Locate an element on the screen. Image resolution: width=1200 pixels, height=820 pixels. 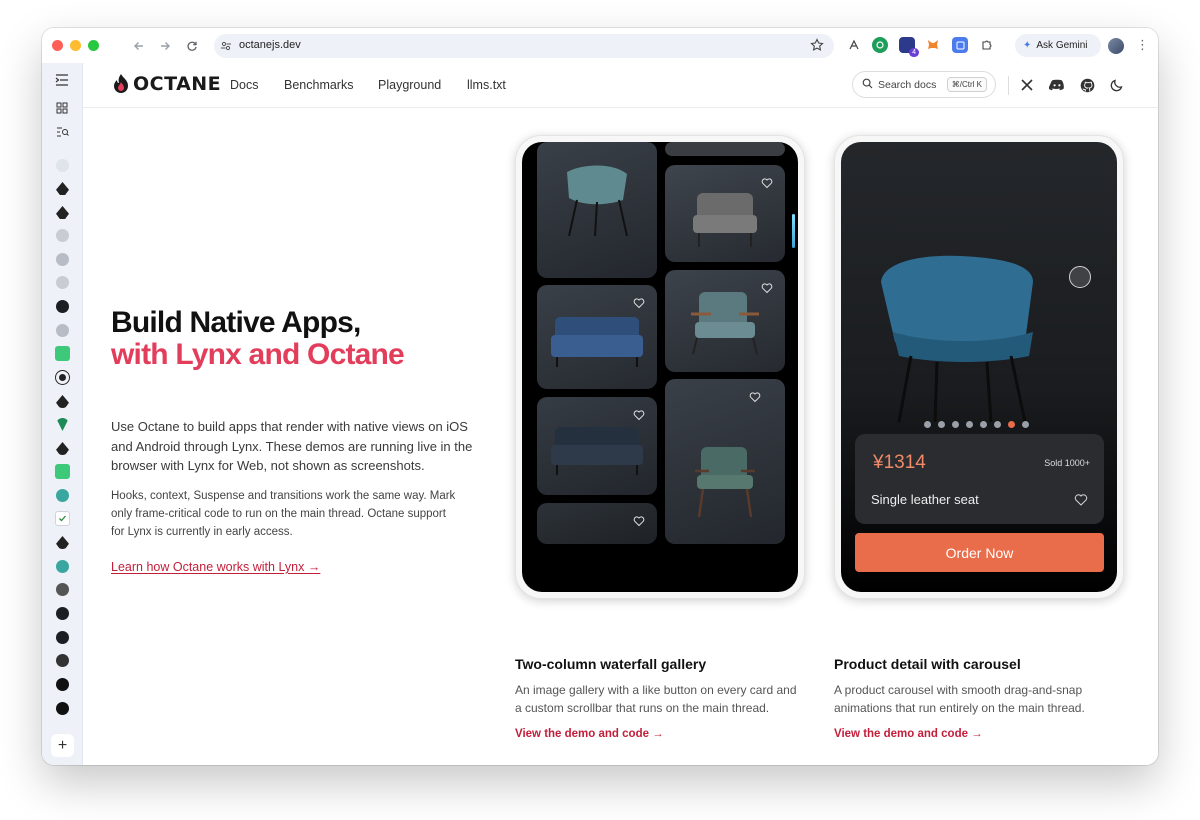
extension-badge-icon: 4 is located at coordinates (909, 47).